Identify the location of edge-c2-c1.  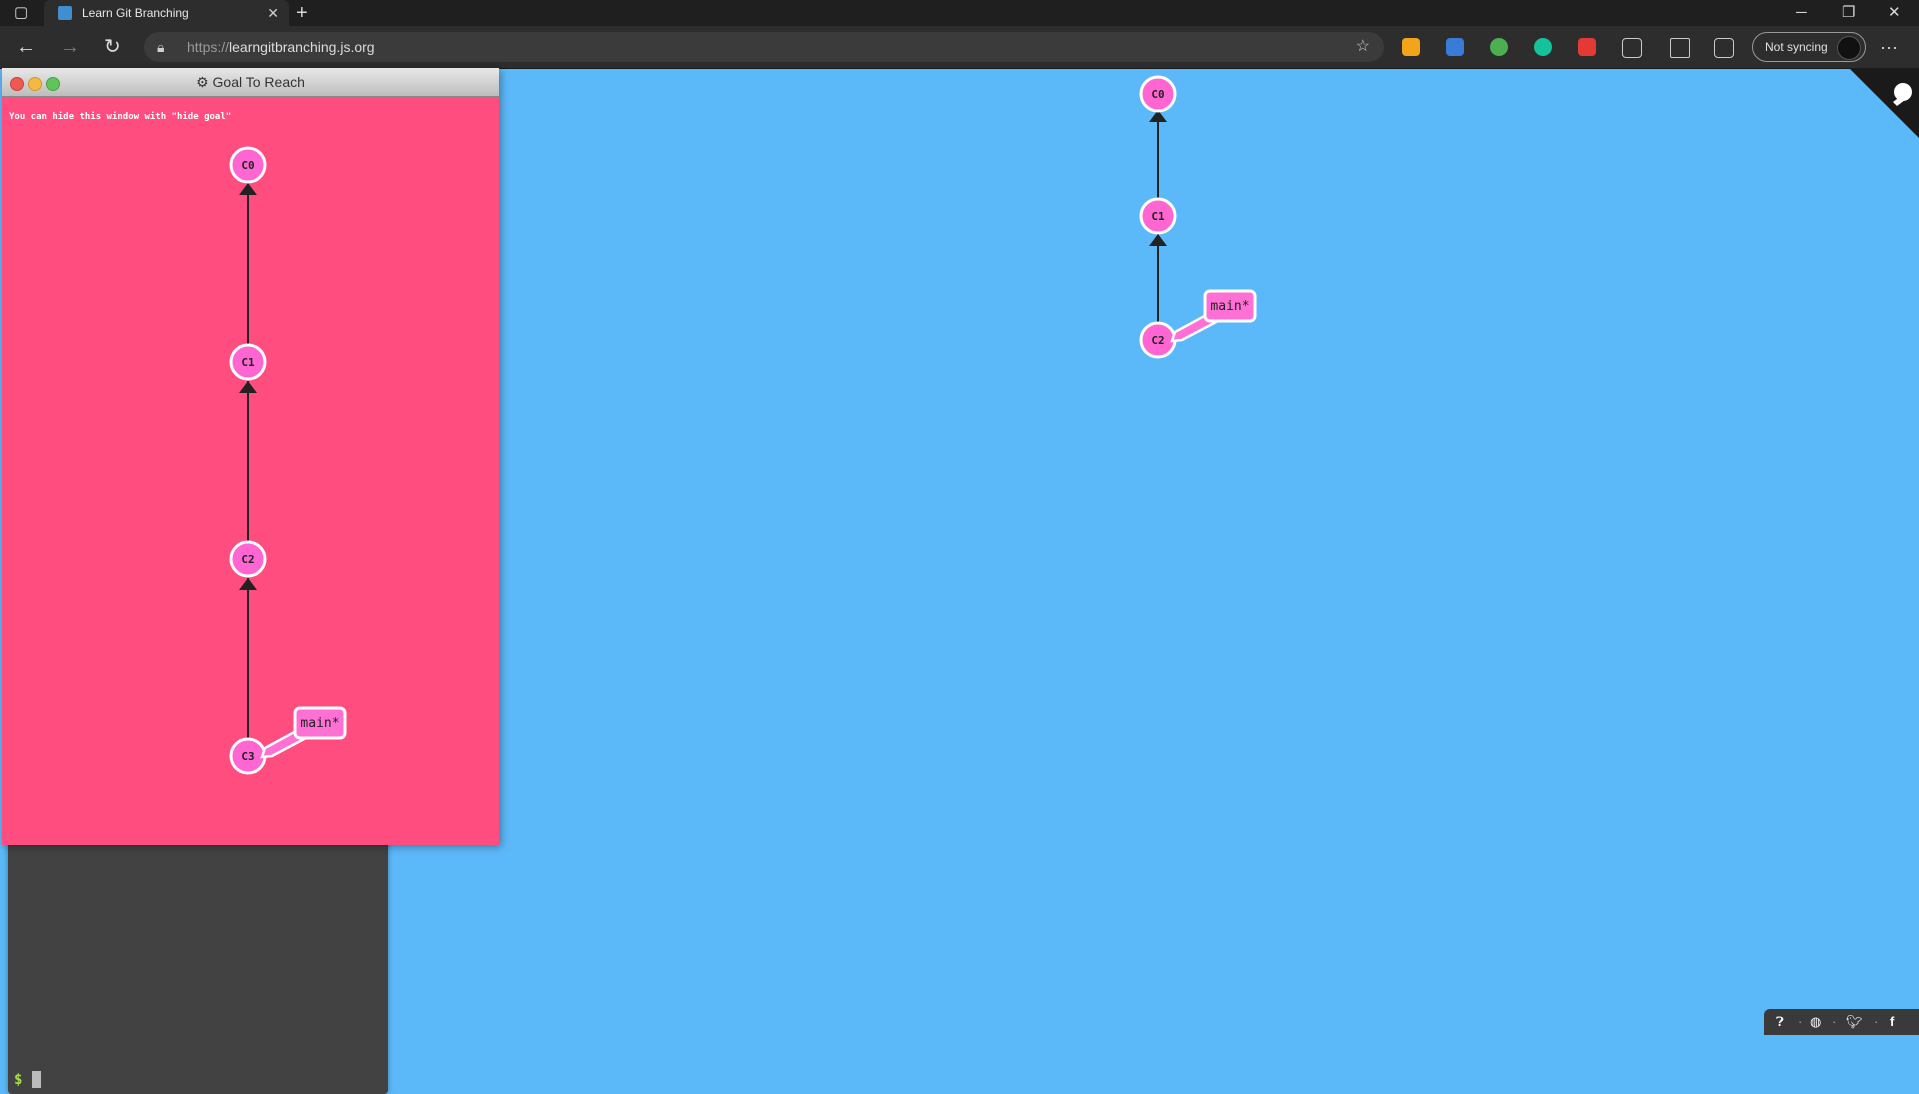
(248, 471).